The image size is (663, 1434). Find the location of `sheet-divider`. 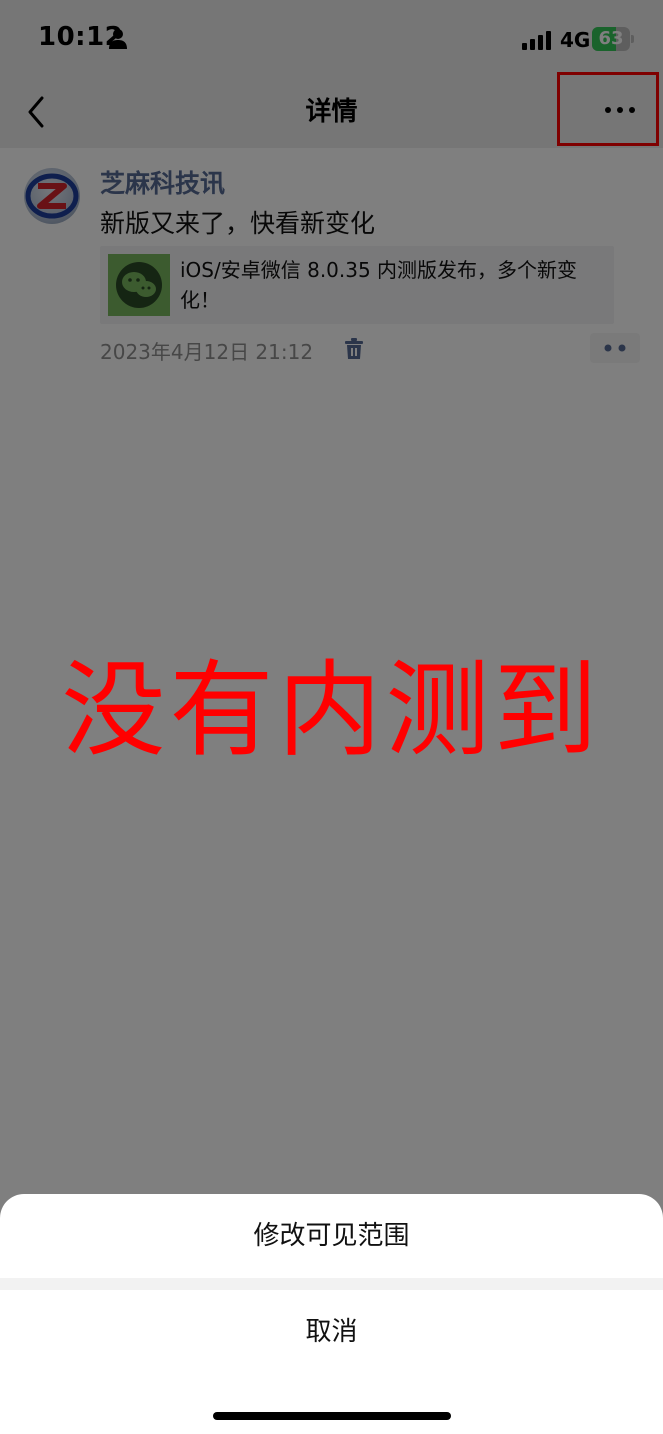

sheet-divider is located at coordinates (331, 1284).